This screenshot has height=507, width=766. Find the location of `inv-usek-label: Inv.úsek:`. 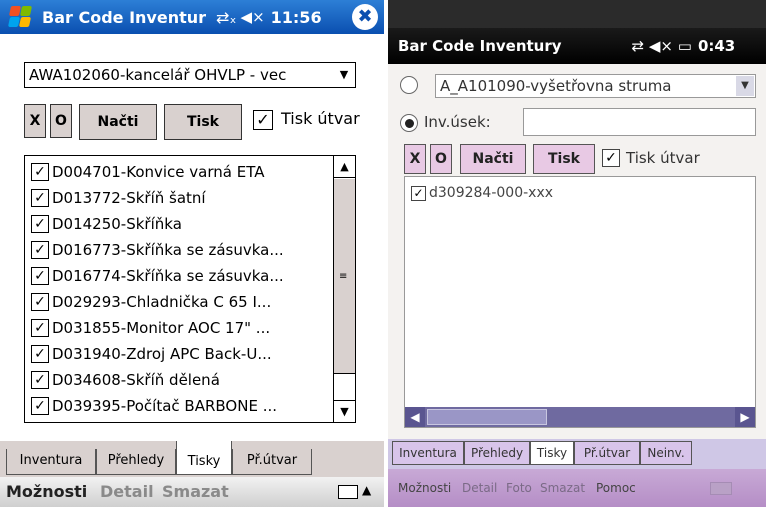

inv-usek-label: Inv.úsek: is located at coordinates (457, 122).